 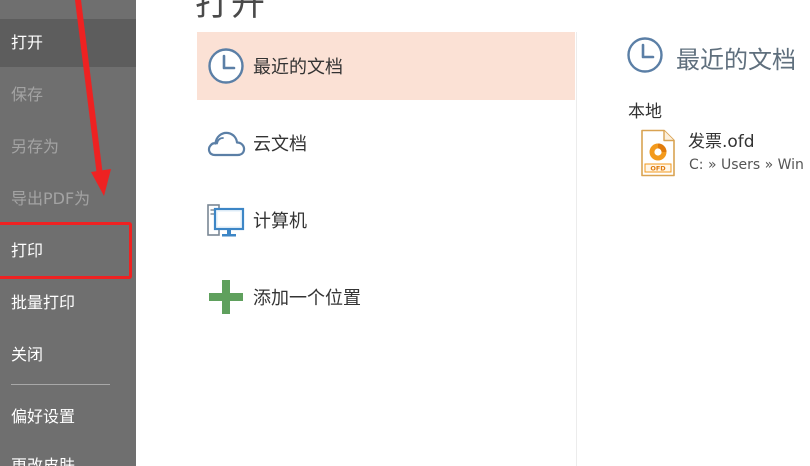 I want to click on sidebar-item-save: 保存, so click(x=68, y=95).